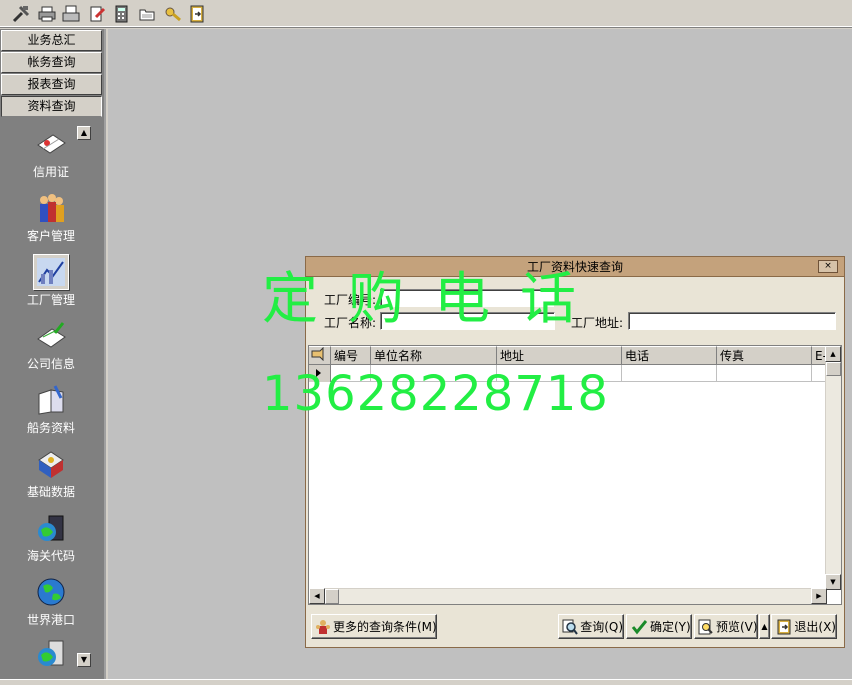  I want to click on preview-icon, so click(706, 627).